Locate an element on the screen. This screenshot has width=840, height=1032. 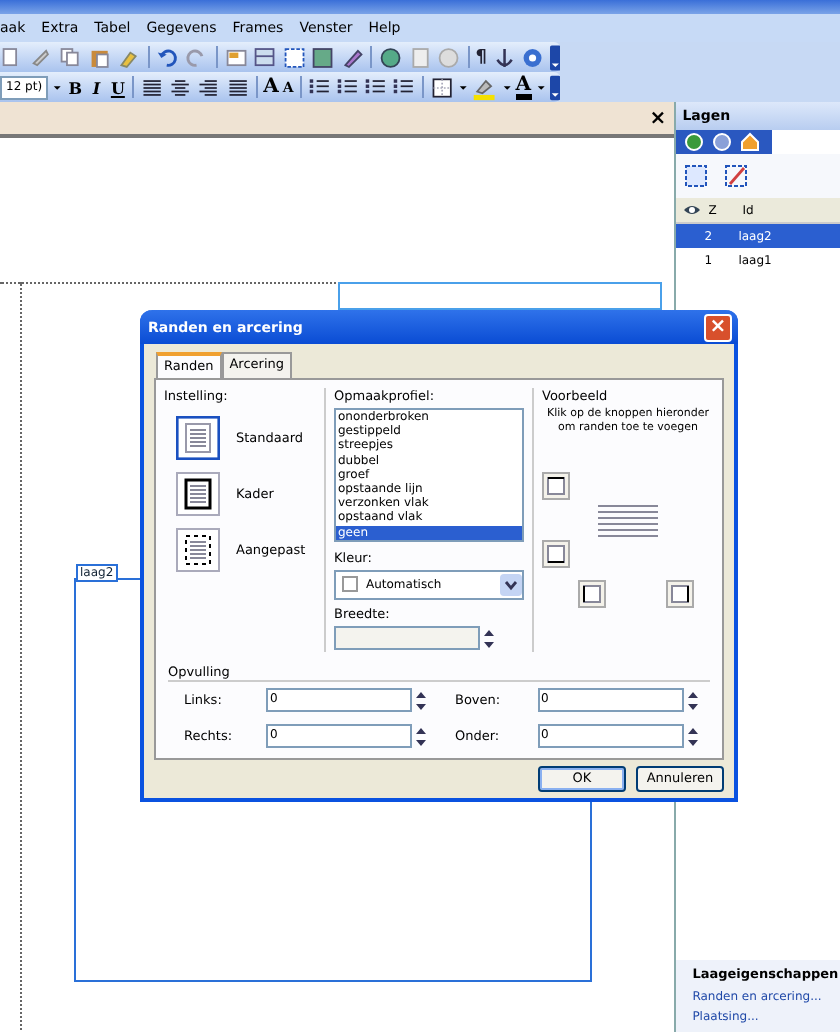
style-button: B is located at coordinates (75, 87).